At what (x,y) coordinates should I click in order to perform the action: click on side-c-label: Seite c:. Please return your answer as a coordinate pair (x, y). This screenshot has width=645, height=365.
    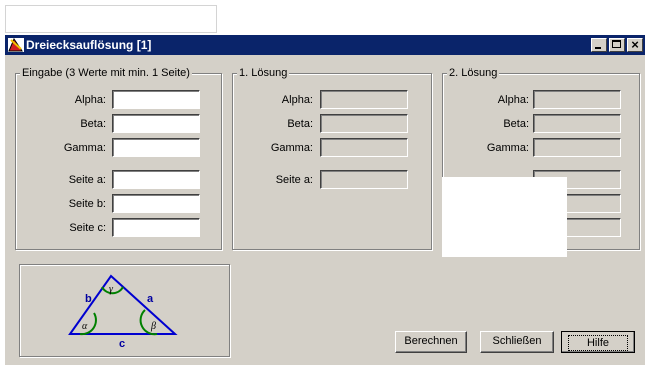
    Looking at the image, I should click on (87, 228).